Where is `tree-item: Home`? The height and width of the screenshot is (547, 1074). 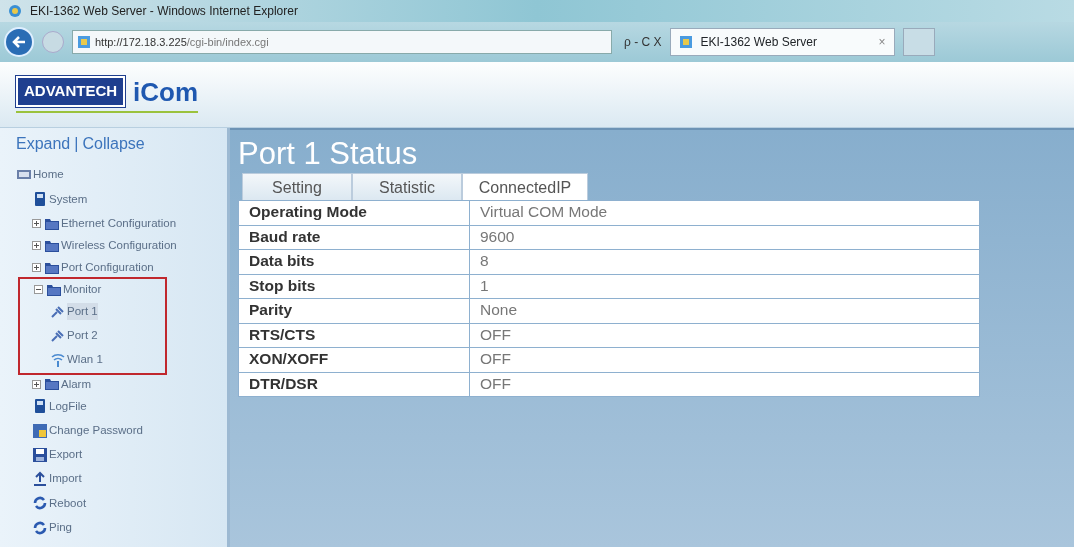
tree-item: Home is located at coordinates (40, 175).